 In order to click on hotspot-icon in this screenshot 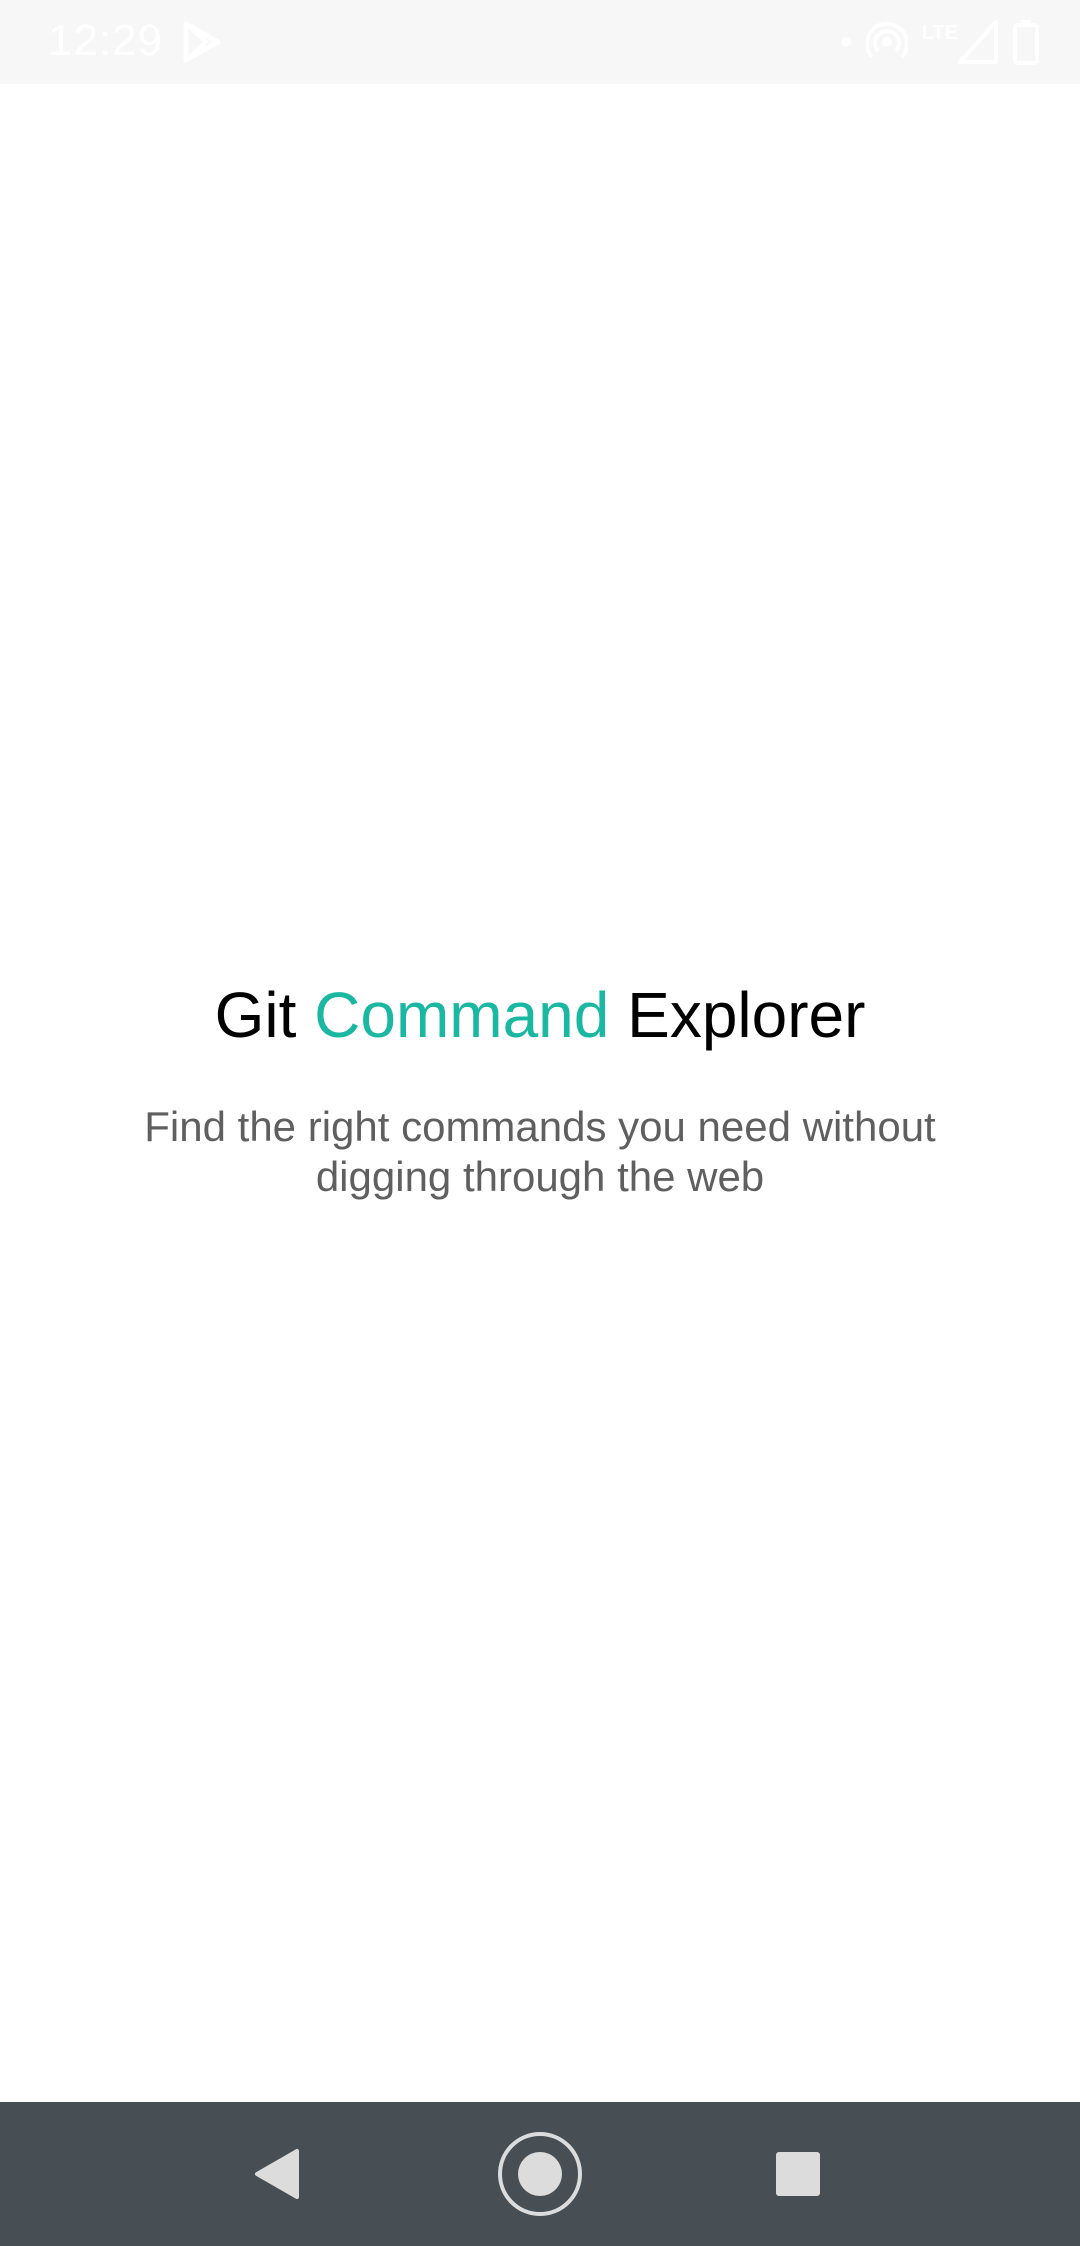, I will do `click(886, 42)`.